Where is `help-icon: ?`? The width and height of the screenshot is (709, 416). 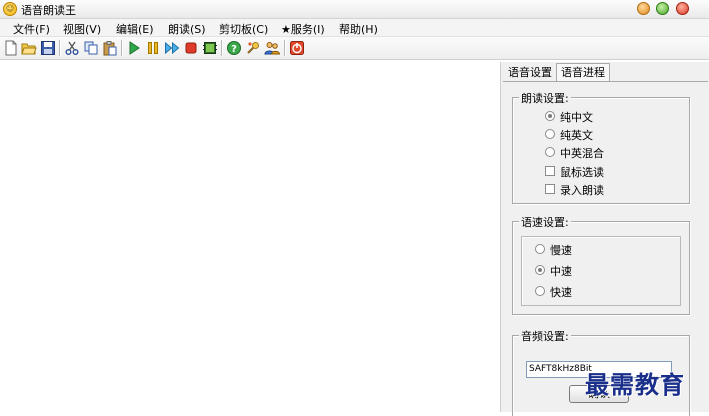 help-icon: ? is located at coordinates (234, 48).